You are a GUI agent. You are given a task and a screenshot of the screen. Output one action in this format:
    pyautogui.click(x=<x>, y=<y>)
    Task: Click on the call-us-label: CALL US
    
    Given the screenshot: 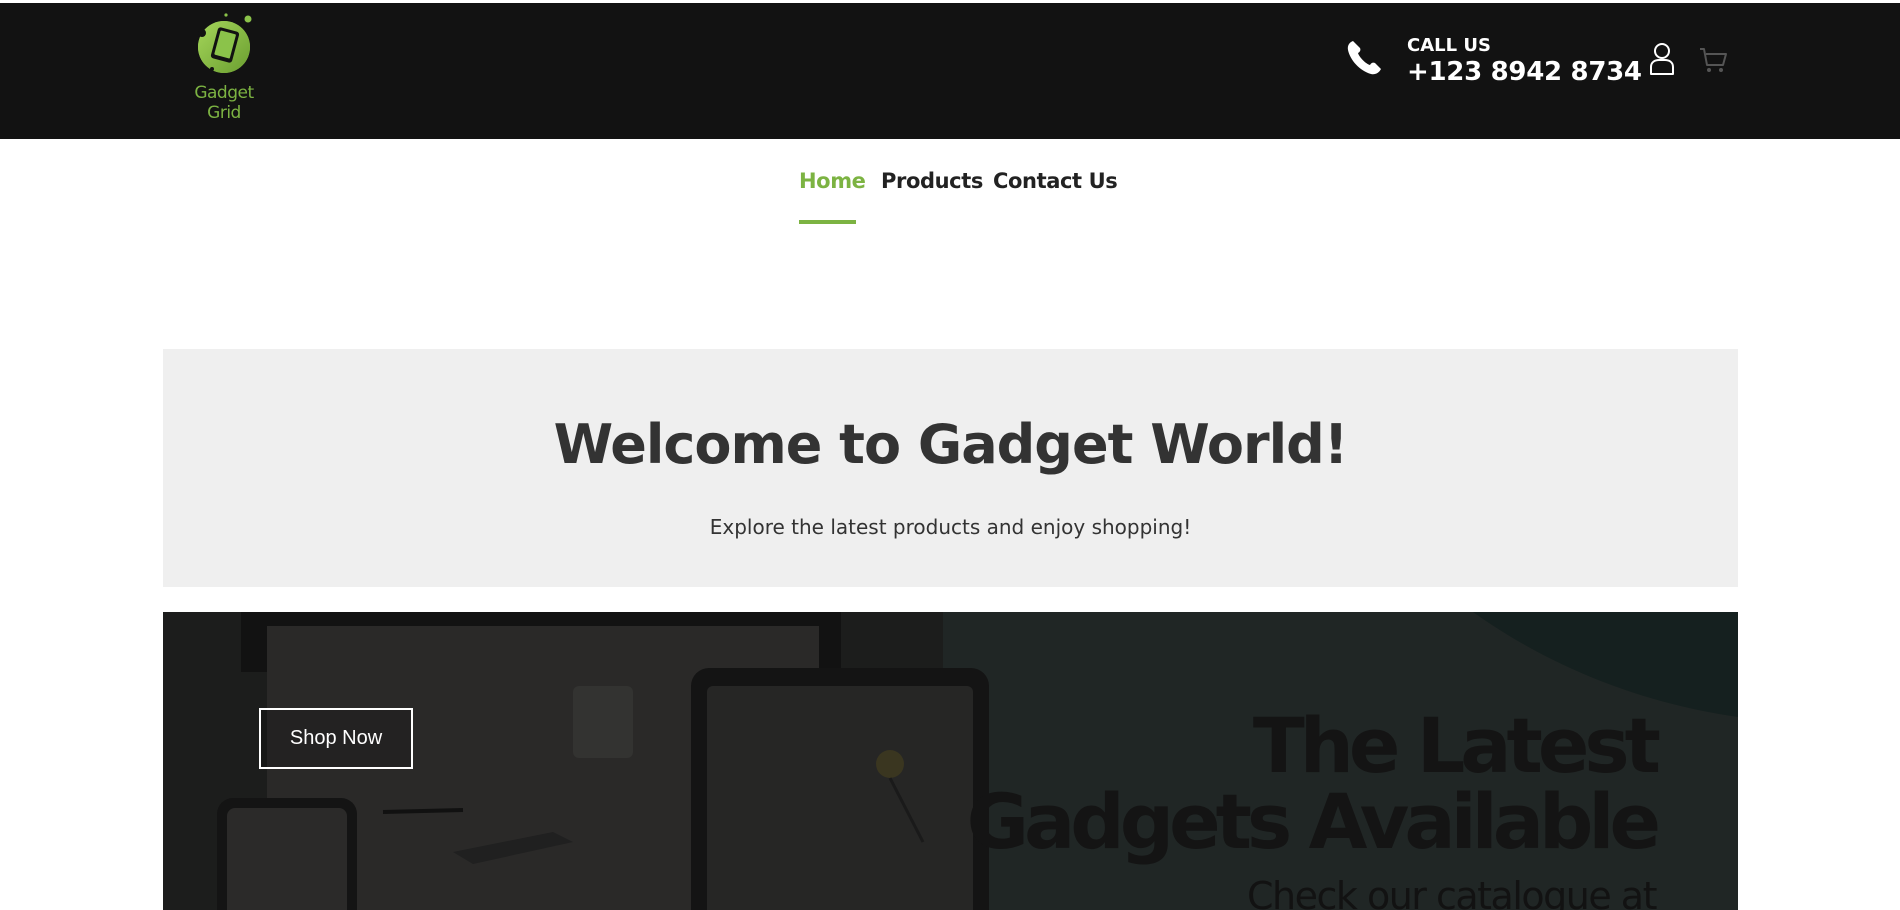 What is the action you would take?
    pyautogui.click(x=1449, y=45)
    